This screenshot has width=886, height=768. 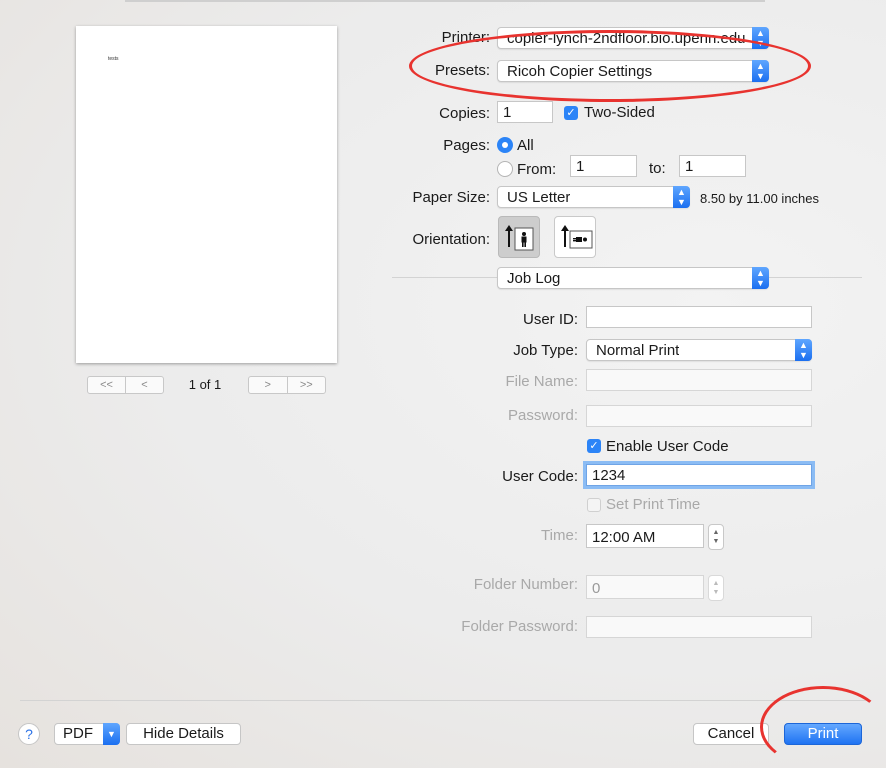 What do you see at coordinates (205, 384) in the screenshot?
I see `page-count: 1 of 1` at bounding box center [205, 384].